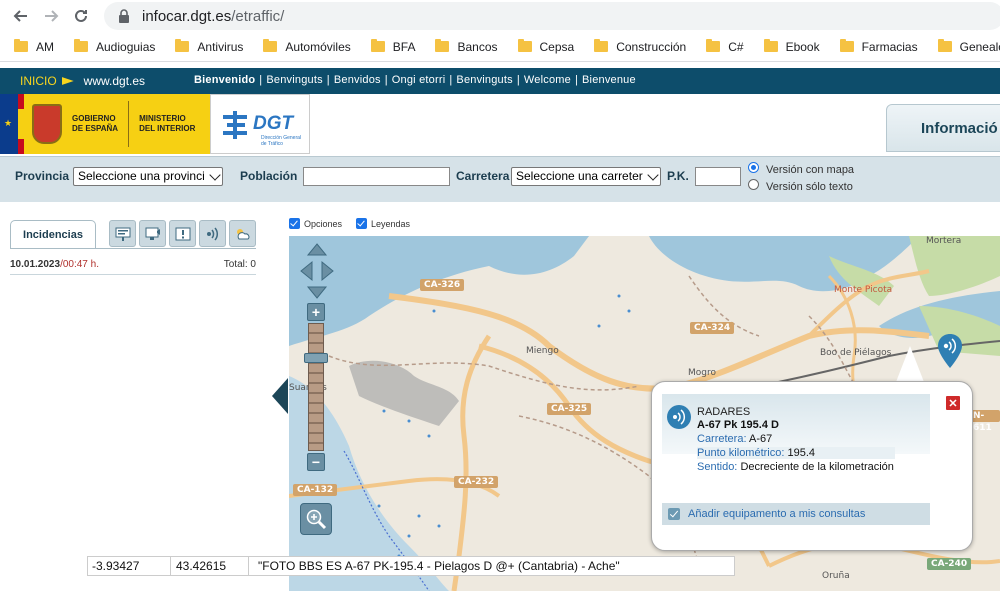 The height and width of the screenshot is (591, 1000). Describe the element at coordinates (224, 80) in the screenshot. I see `lang-link: Bienvenido` at that location.